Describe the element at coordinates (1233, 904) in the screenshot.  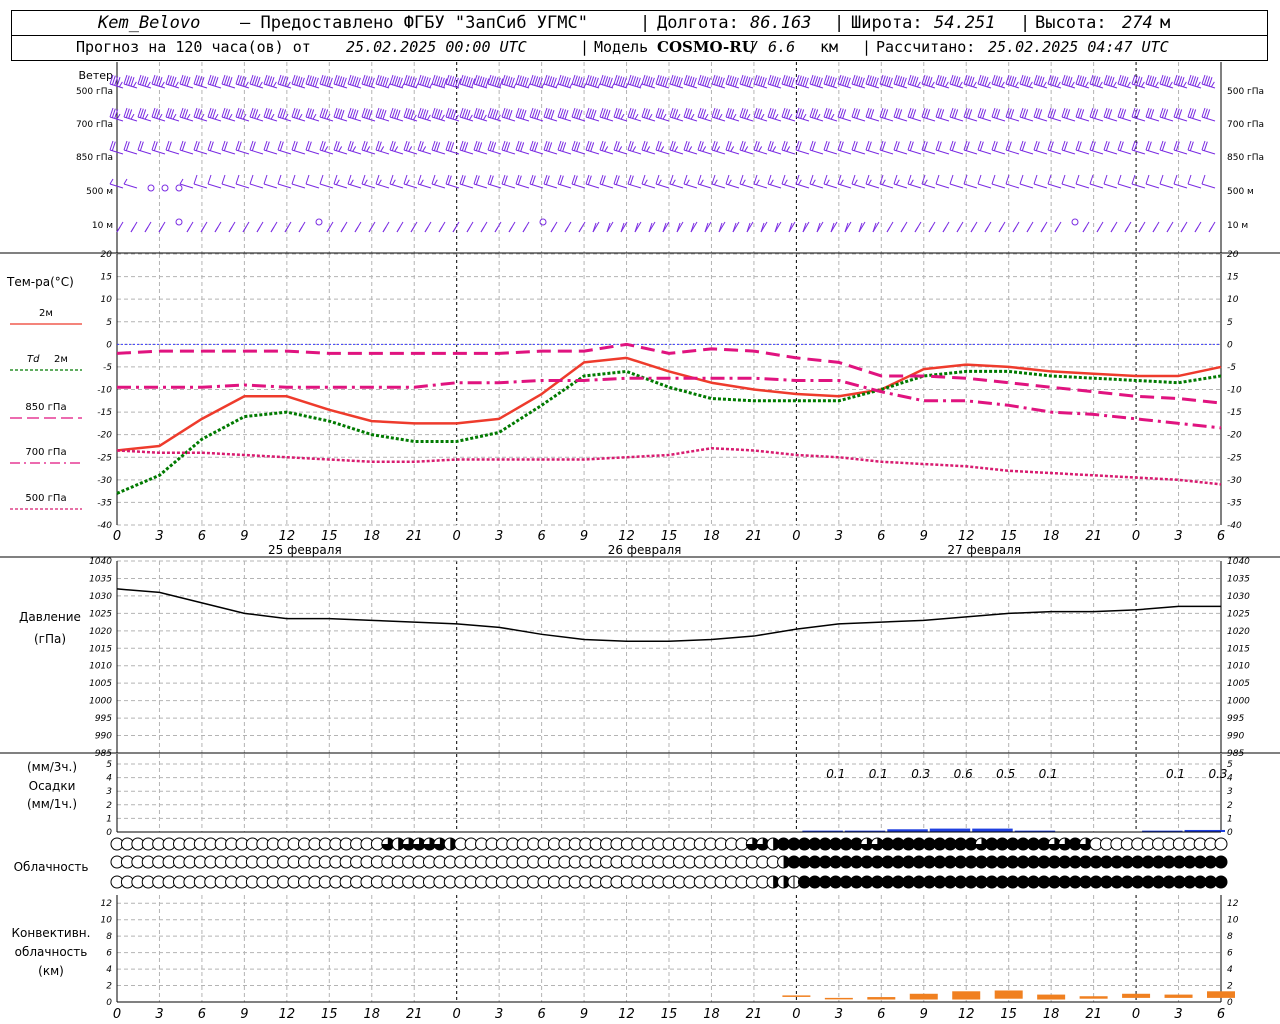
I see `convective-y-tick: 12` at that location.